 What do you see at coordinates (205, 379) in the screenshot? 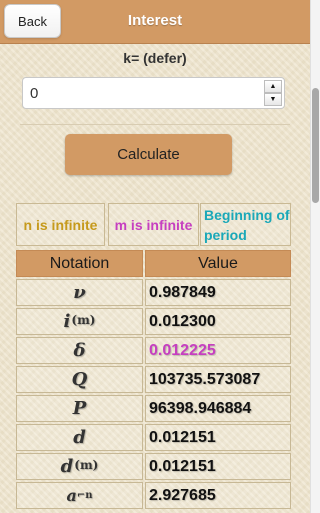
I see `value-cell: 103735.573087` at bounding box center [205, 379].